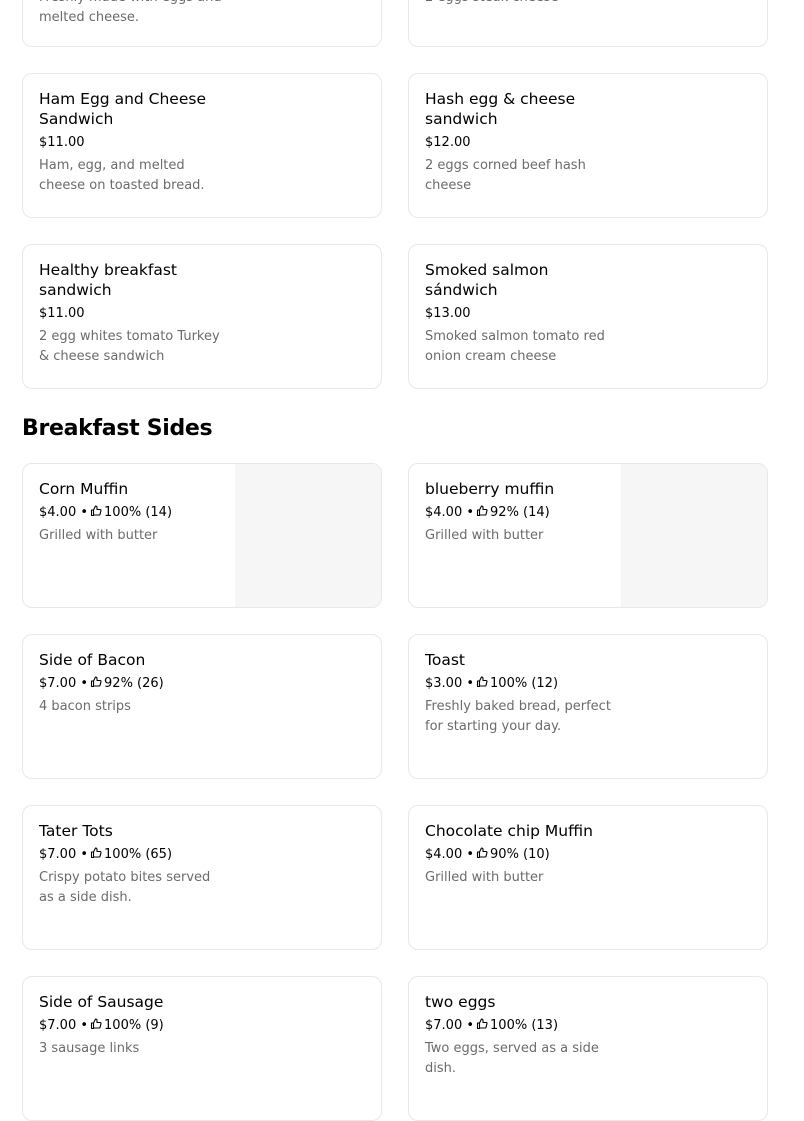 This screenshot has height=1121, width=804. Describe the element at coordinates (138, 854) in the screenshot. I see `item-rating: 100% (65)` at that location.